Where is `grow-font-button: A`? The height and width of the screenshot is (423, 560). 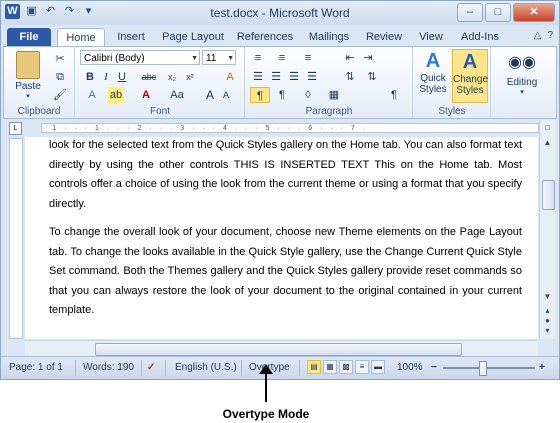 grow-font-button: A is located at coordinates (210, 95).